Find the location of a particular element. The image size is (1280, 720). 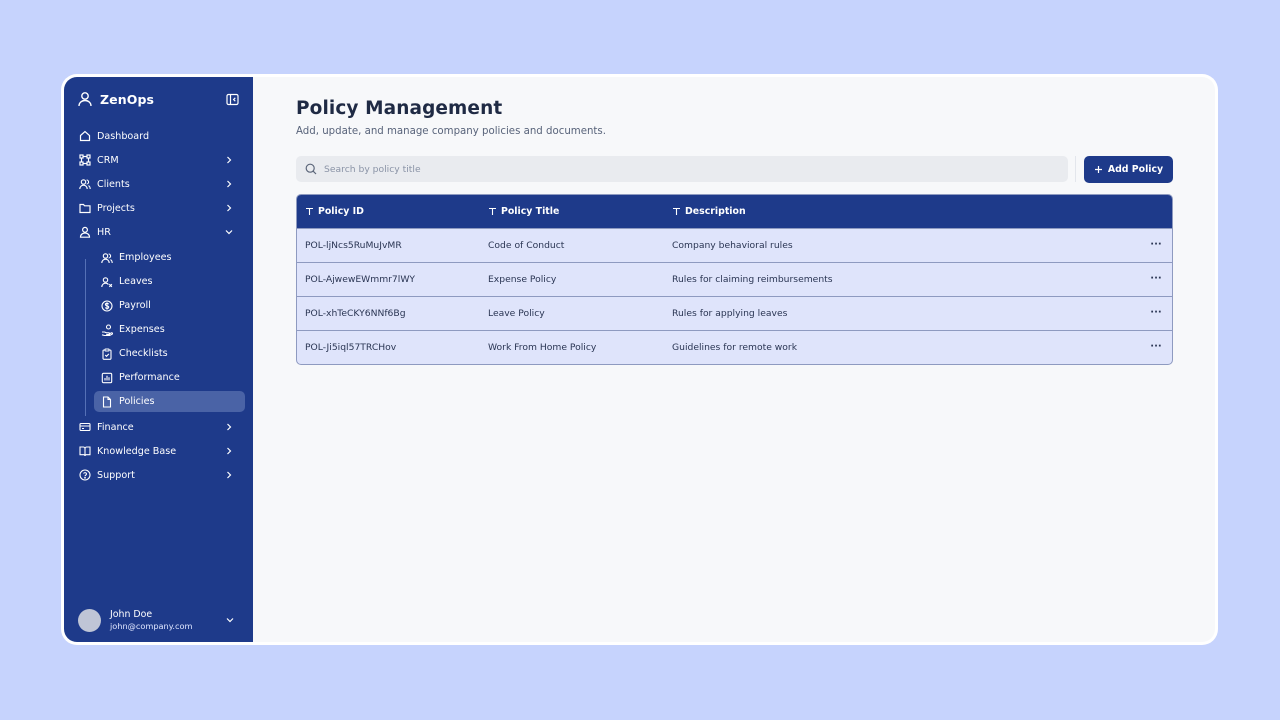

column-header-label: Policy ID is located at coordinates (341, 211).